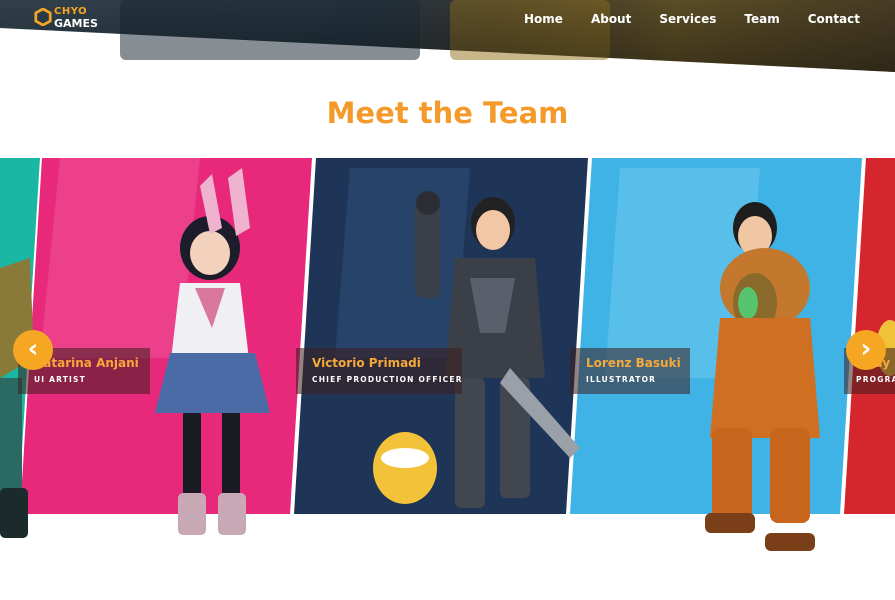  Describe the element at coordinates (43, 17) in the screenshot. I see `hexagon-logo-icon` at that location.